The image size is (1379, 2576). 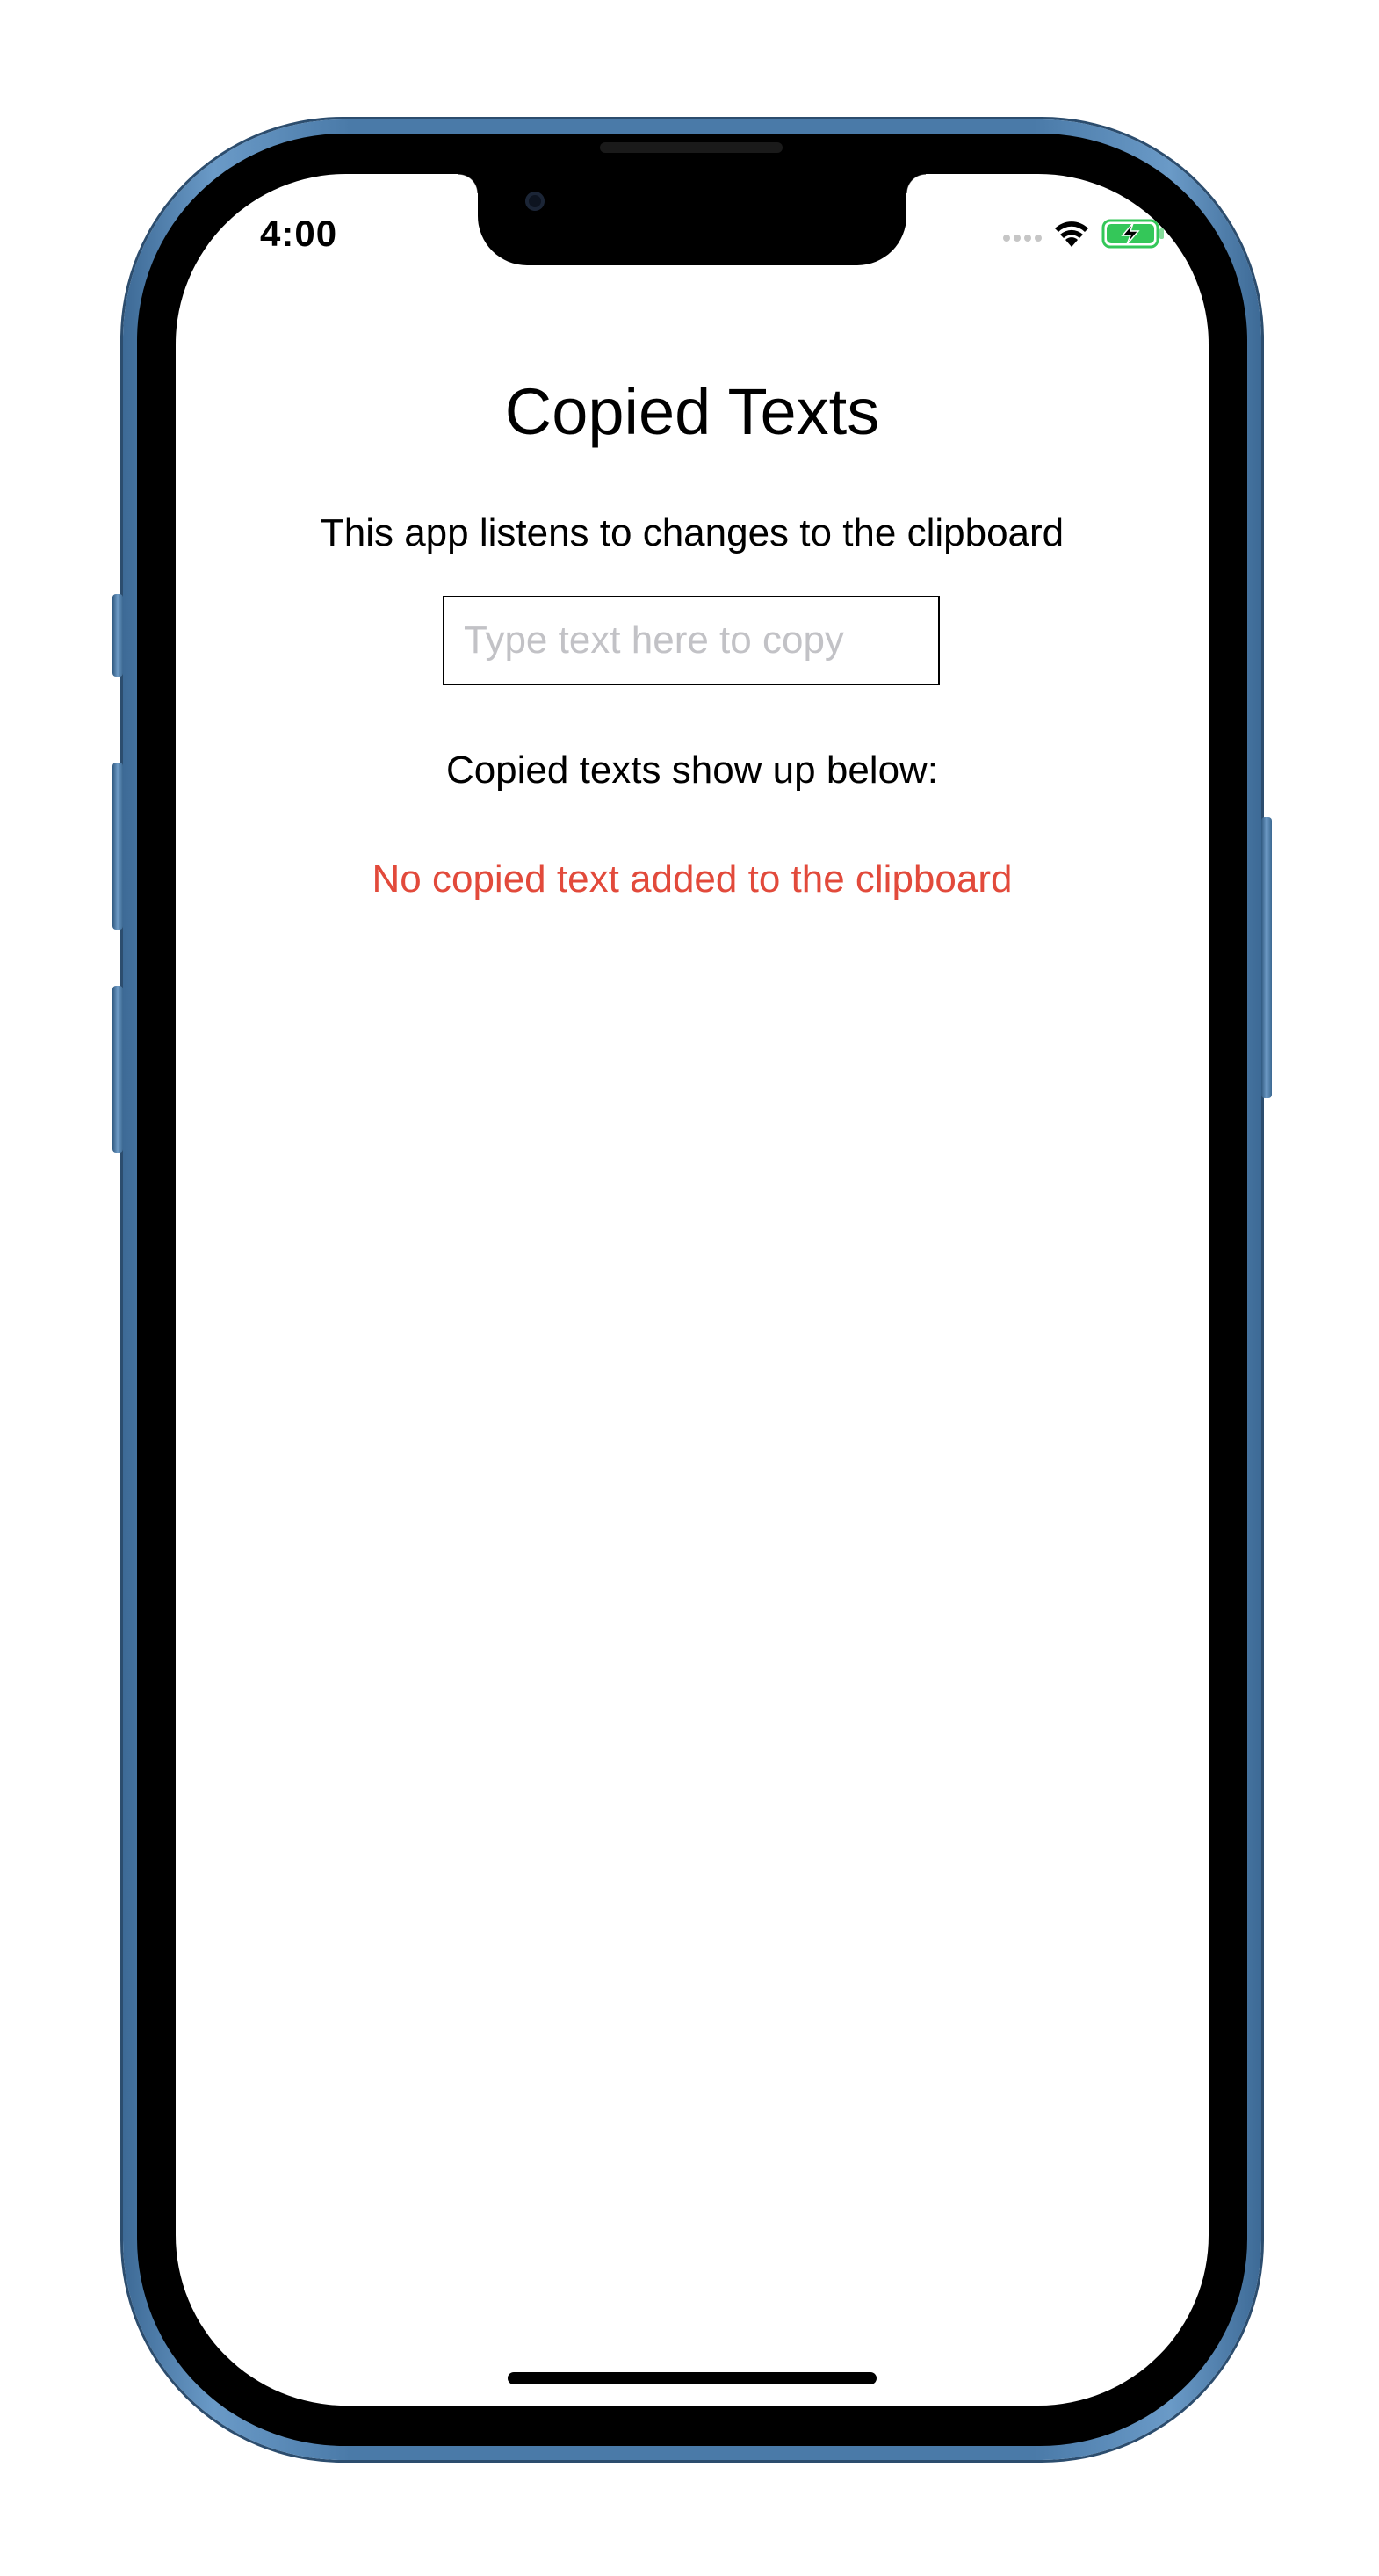 What do you see at coordinates (692, 770) in the screenshot?
I see `copied-texts-label: Copied texts show up below:` at bounding box center [692, 770].